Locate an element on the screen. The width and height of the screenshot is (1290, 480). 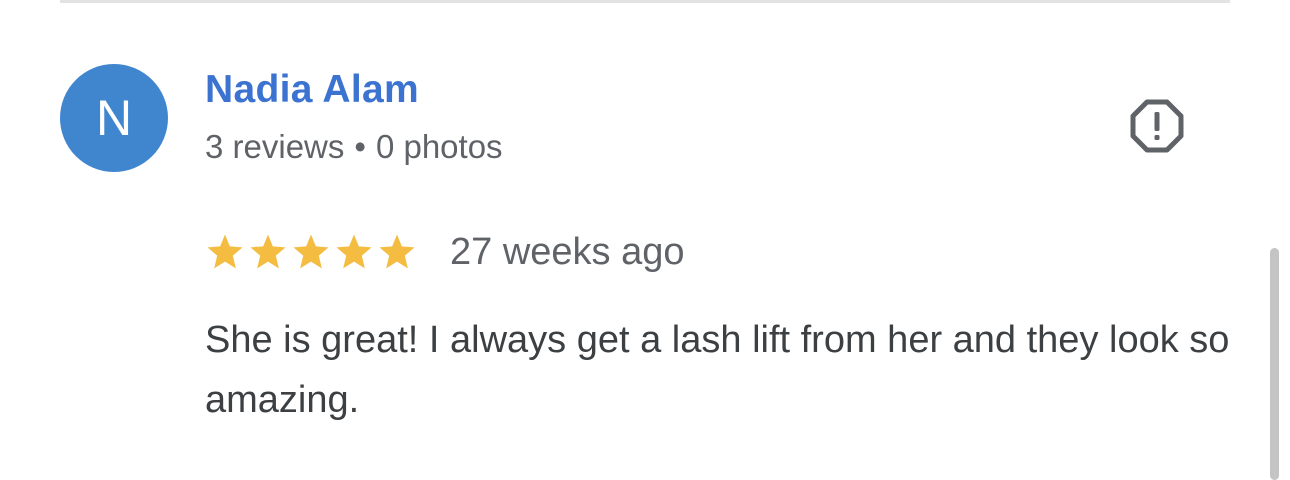
report-review-button is located at coordinates (1157, 126).